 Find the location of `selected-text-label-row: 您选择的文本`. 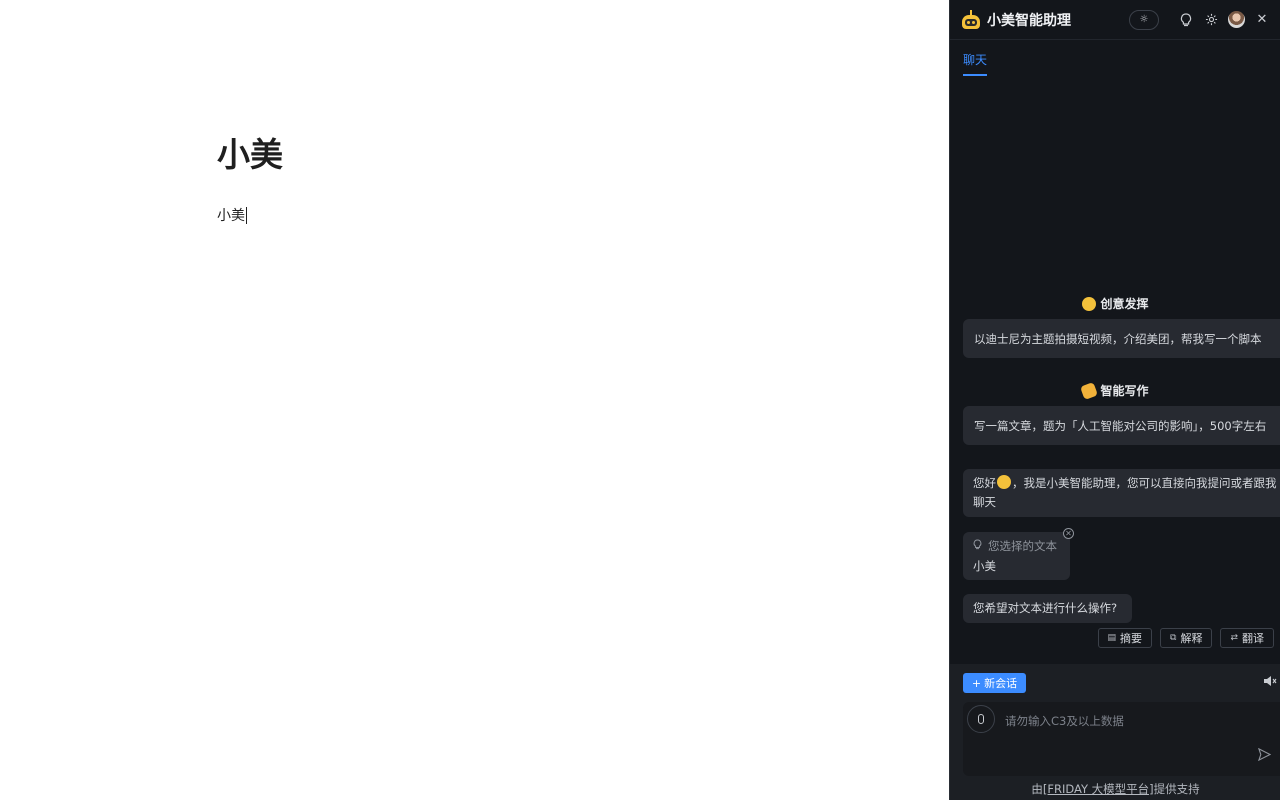

selected-text-label-row: 您选择的文本 is located at coordinates (1016, 546).